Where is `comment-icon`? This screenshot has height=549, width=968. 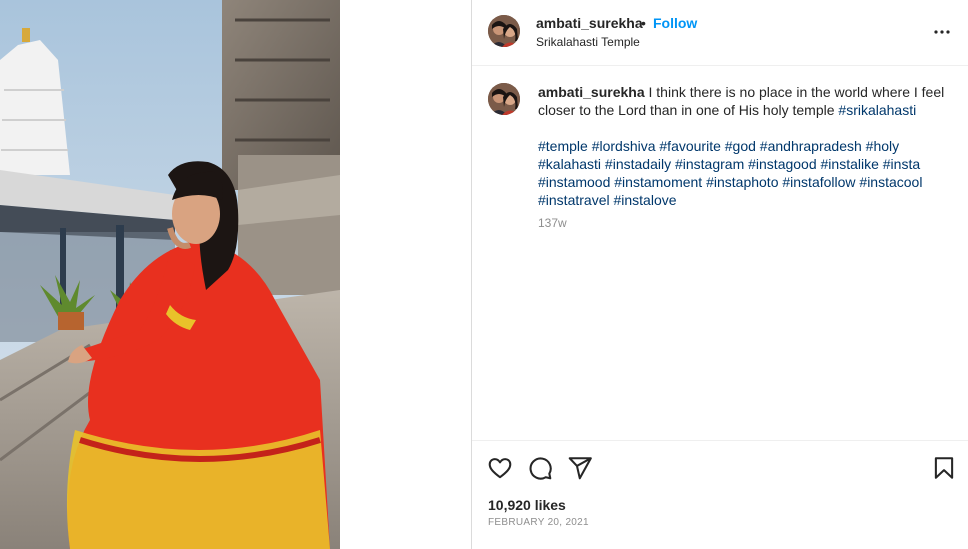
comment-icon is located at coordinates (540, 468).